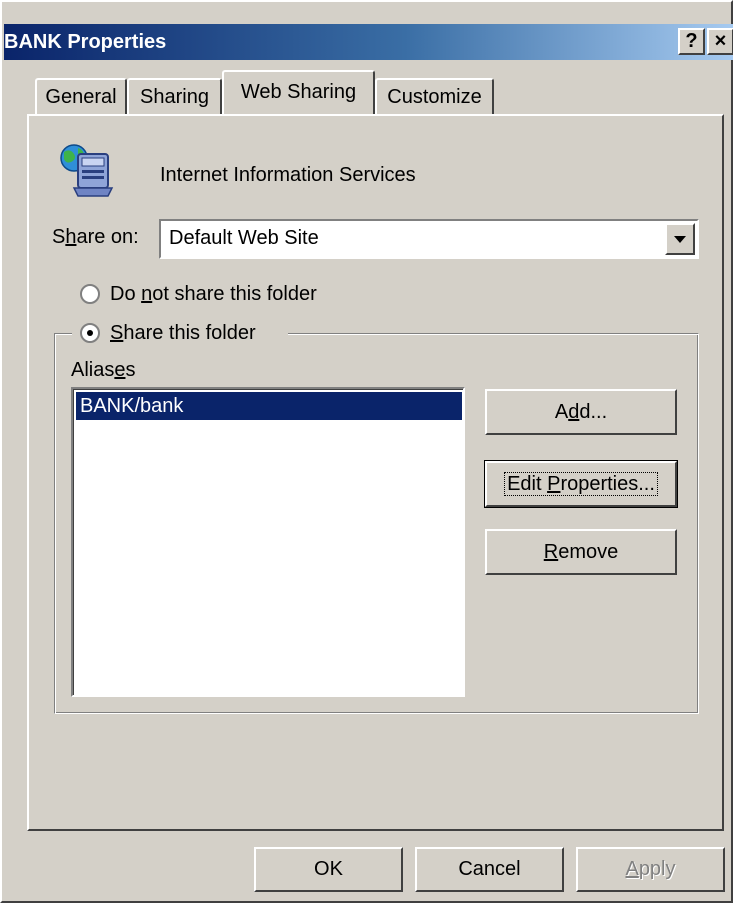  I want to click on apply-button: Apply, so click(650, 869).